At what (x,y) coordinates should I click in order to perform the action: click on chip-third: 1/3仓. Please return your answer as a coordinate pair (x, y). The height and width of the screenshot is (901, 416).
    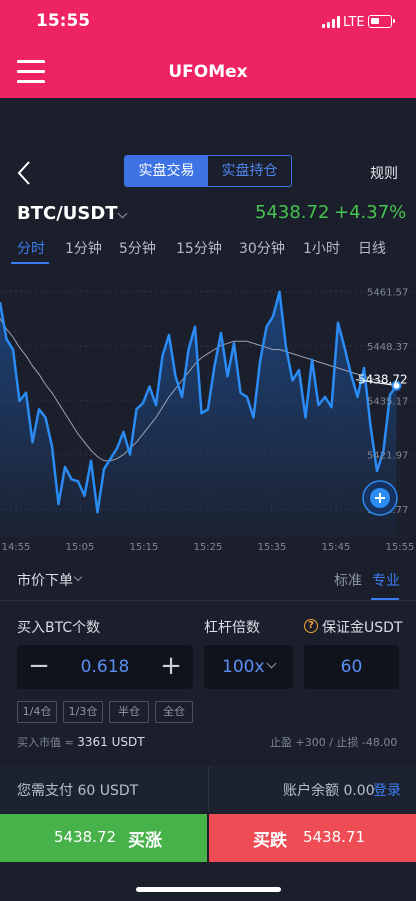
    Looking at the image, I should click on (83, 712).